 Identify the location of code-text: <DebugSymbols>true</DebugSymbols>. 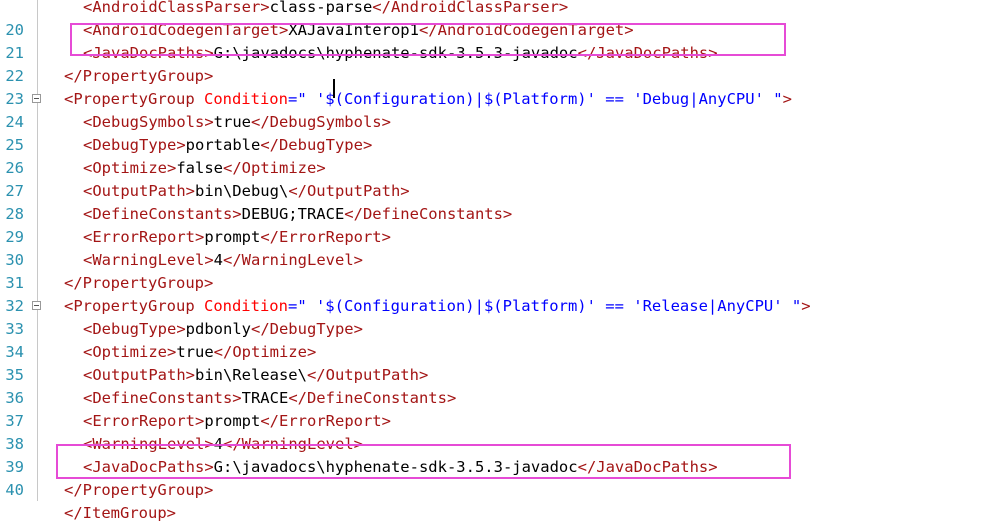
(237, 122).